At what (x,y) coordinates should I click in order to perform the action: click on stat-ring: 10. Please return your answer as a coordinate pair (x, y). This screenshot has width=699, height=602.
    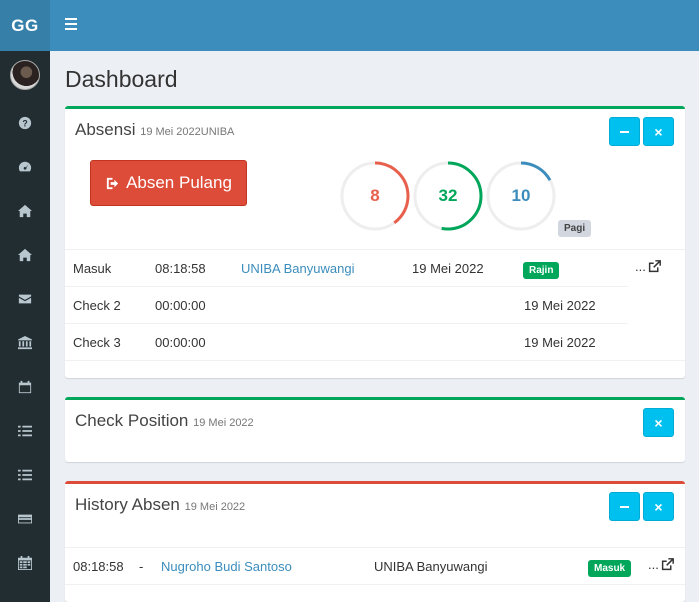
    Looking at the image, I should click on (521, 196).